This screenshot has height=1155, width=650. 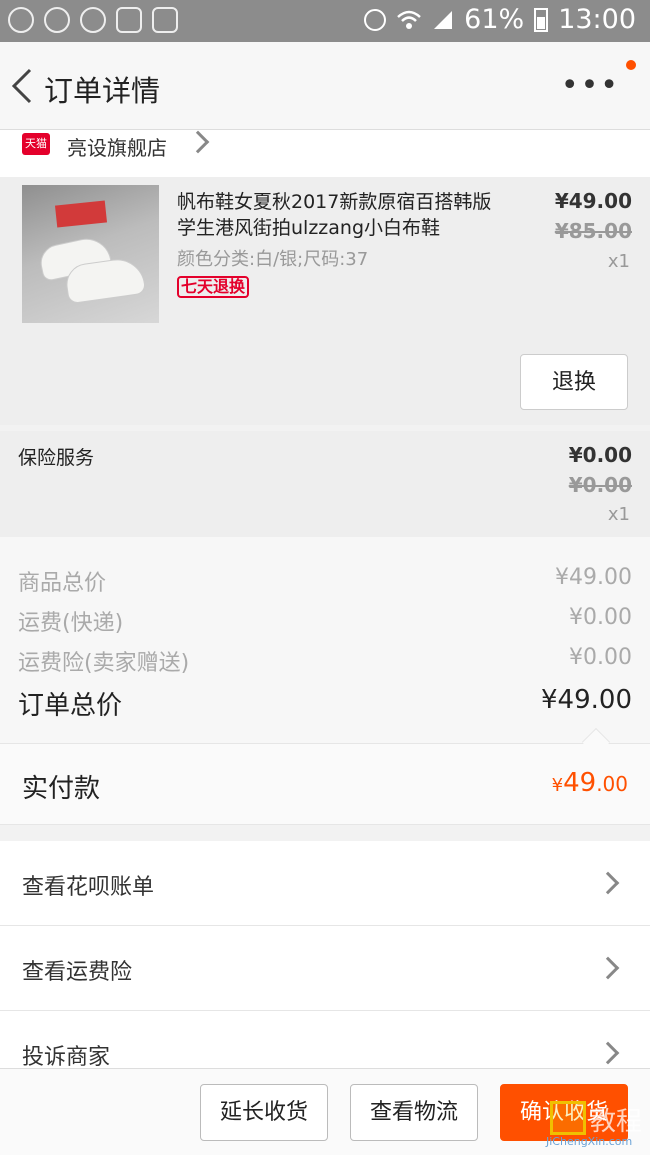 I want to click on list-item-huabei-bill: 查看花呗账单, so click(x=325, y=883).